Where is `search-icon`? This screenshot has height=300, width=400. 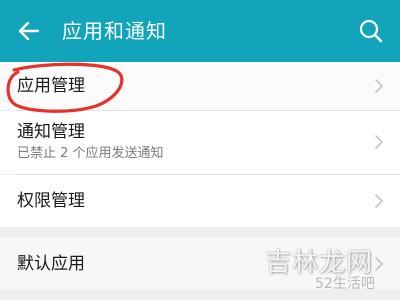
search-icon is located at coordinates (371, 31).